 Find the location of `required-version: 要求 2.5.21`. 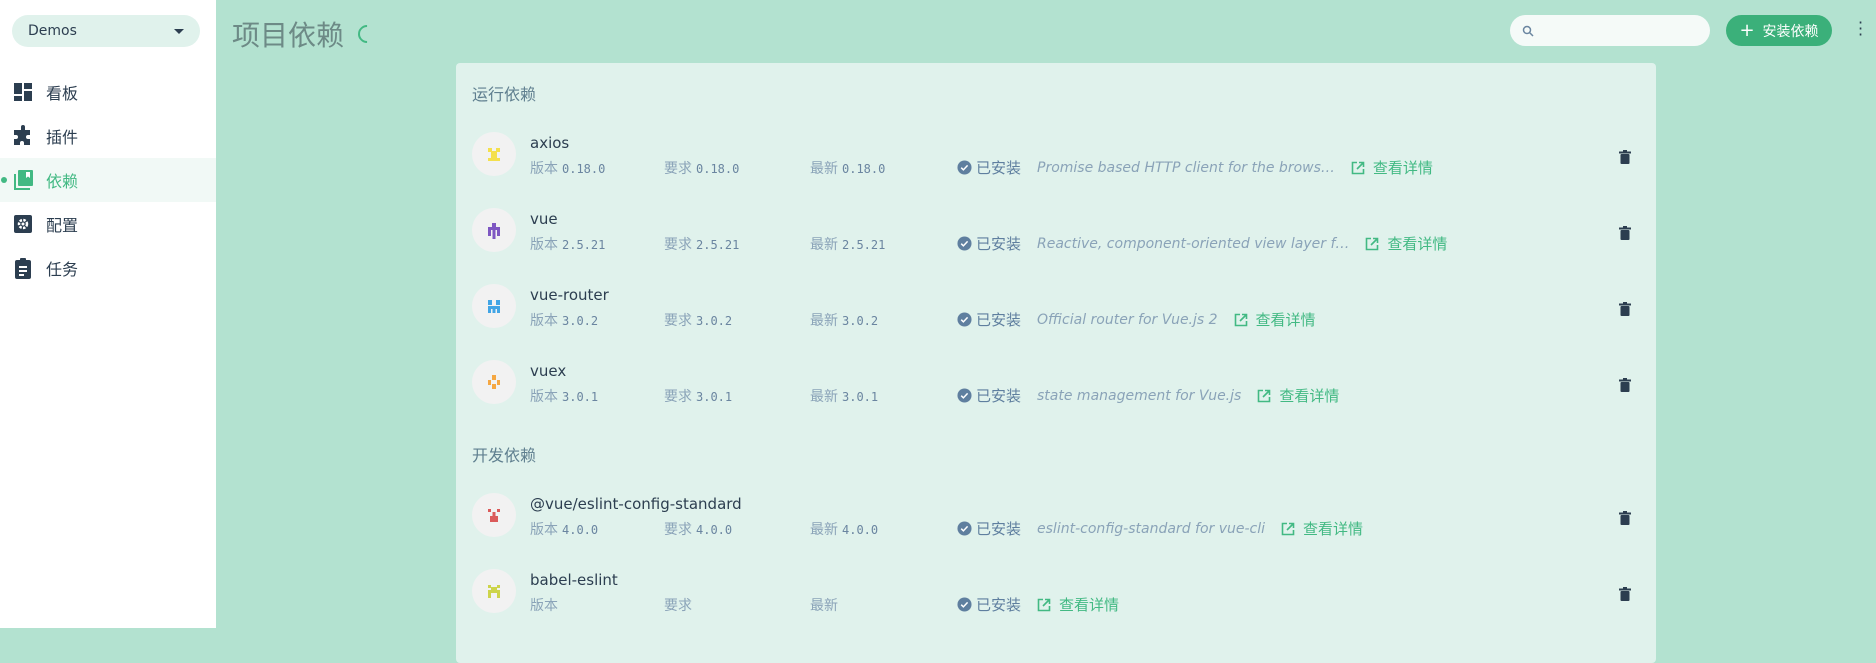

required-version: 要求 2.5.21 is located at coordinates (701, 244).